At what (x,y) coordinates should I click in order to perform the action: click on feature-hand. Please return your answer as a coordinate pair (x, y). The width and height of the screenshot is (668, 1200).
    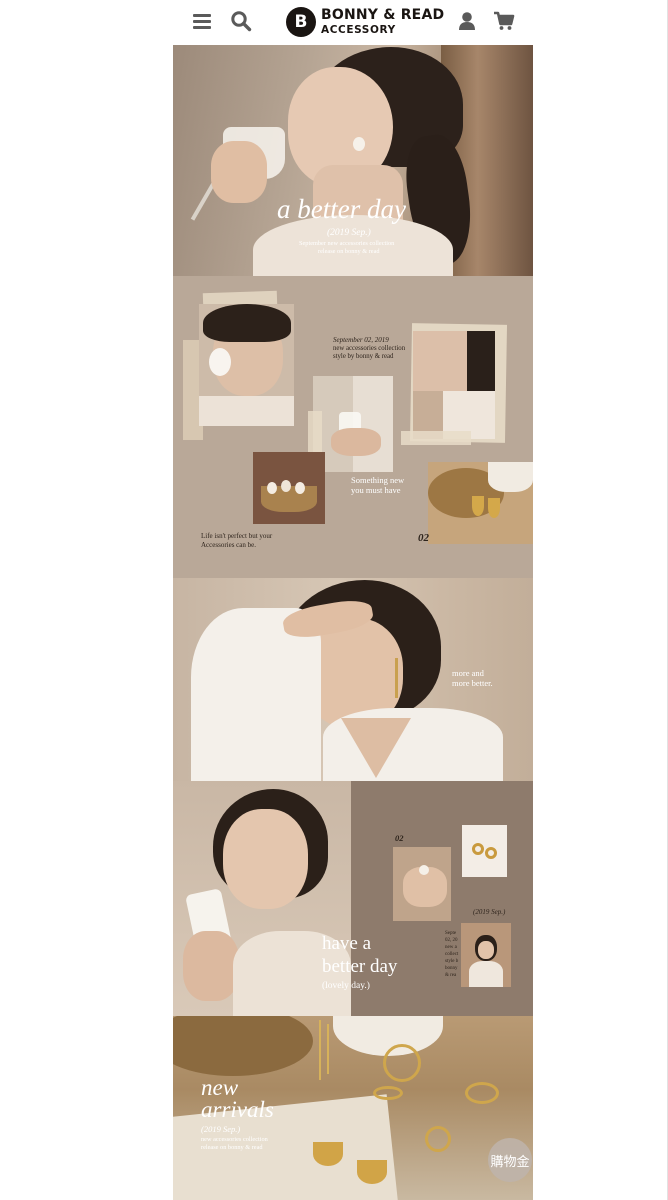
    Looking at the image, I should click on (211, 966).